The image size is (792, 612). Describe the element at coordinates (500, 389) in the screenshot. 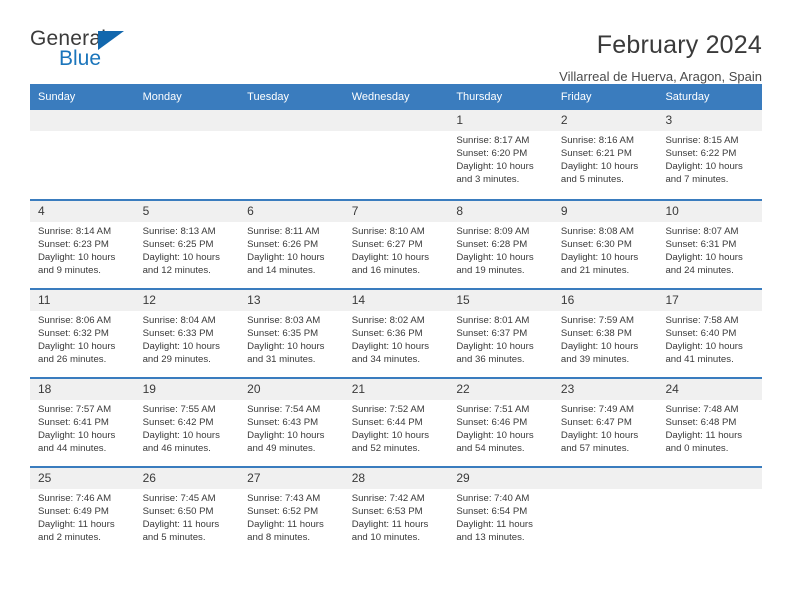

I see `day-number: 22` at that location.